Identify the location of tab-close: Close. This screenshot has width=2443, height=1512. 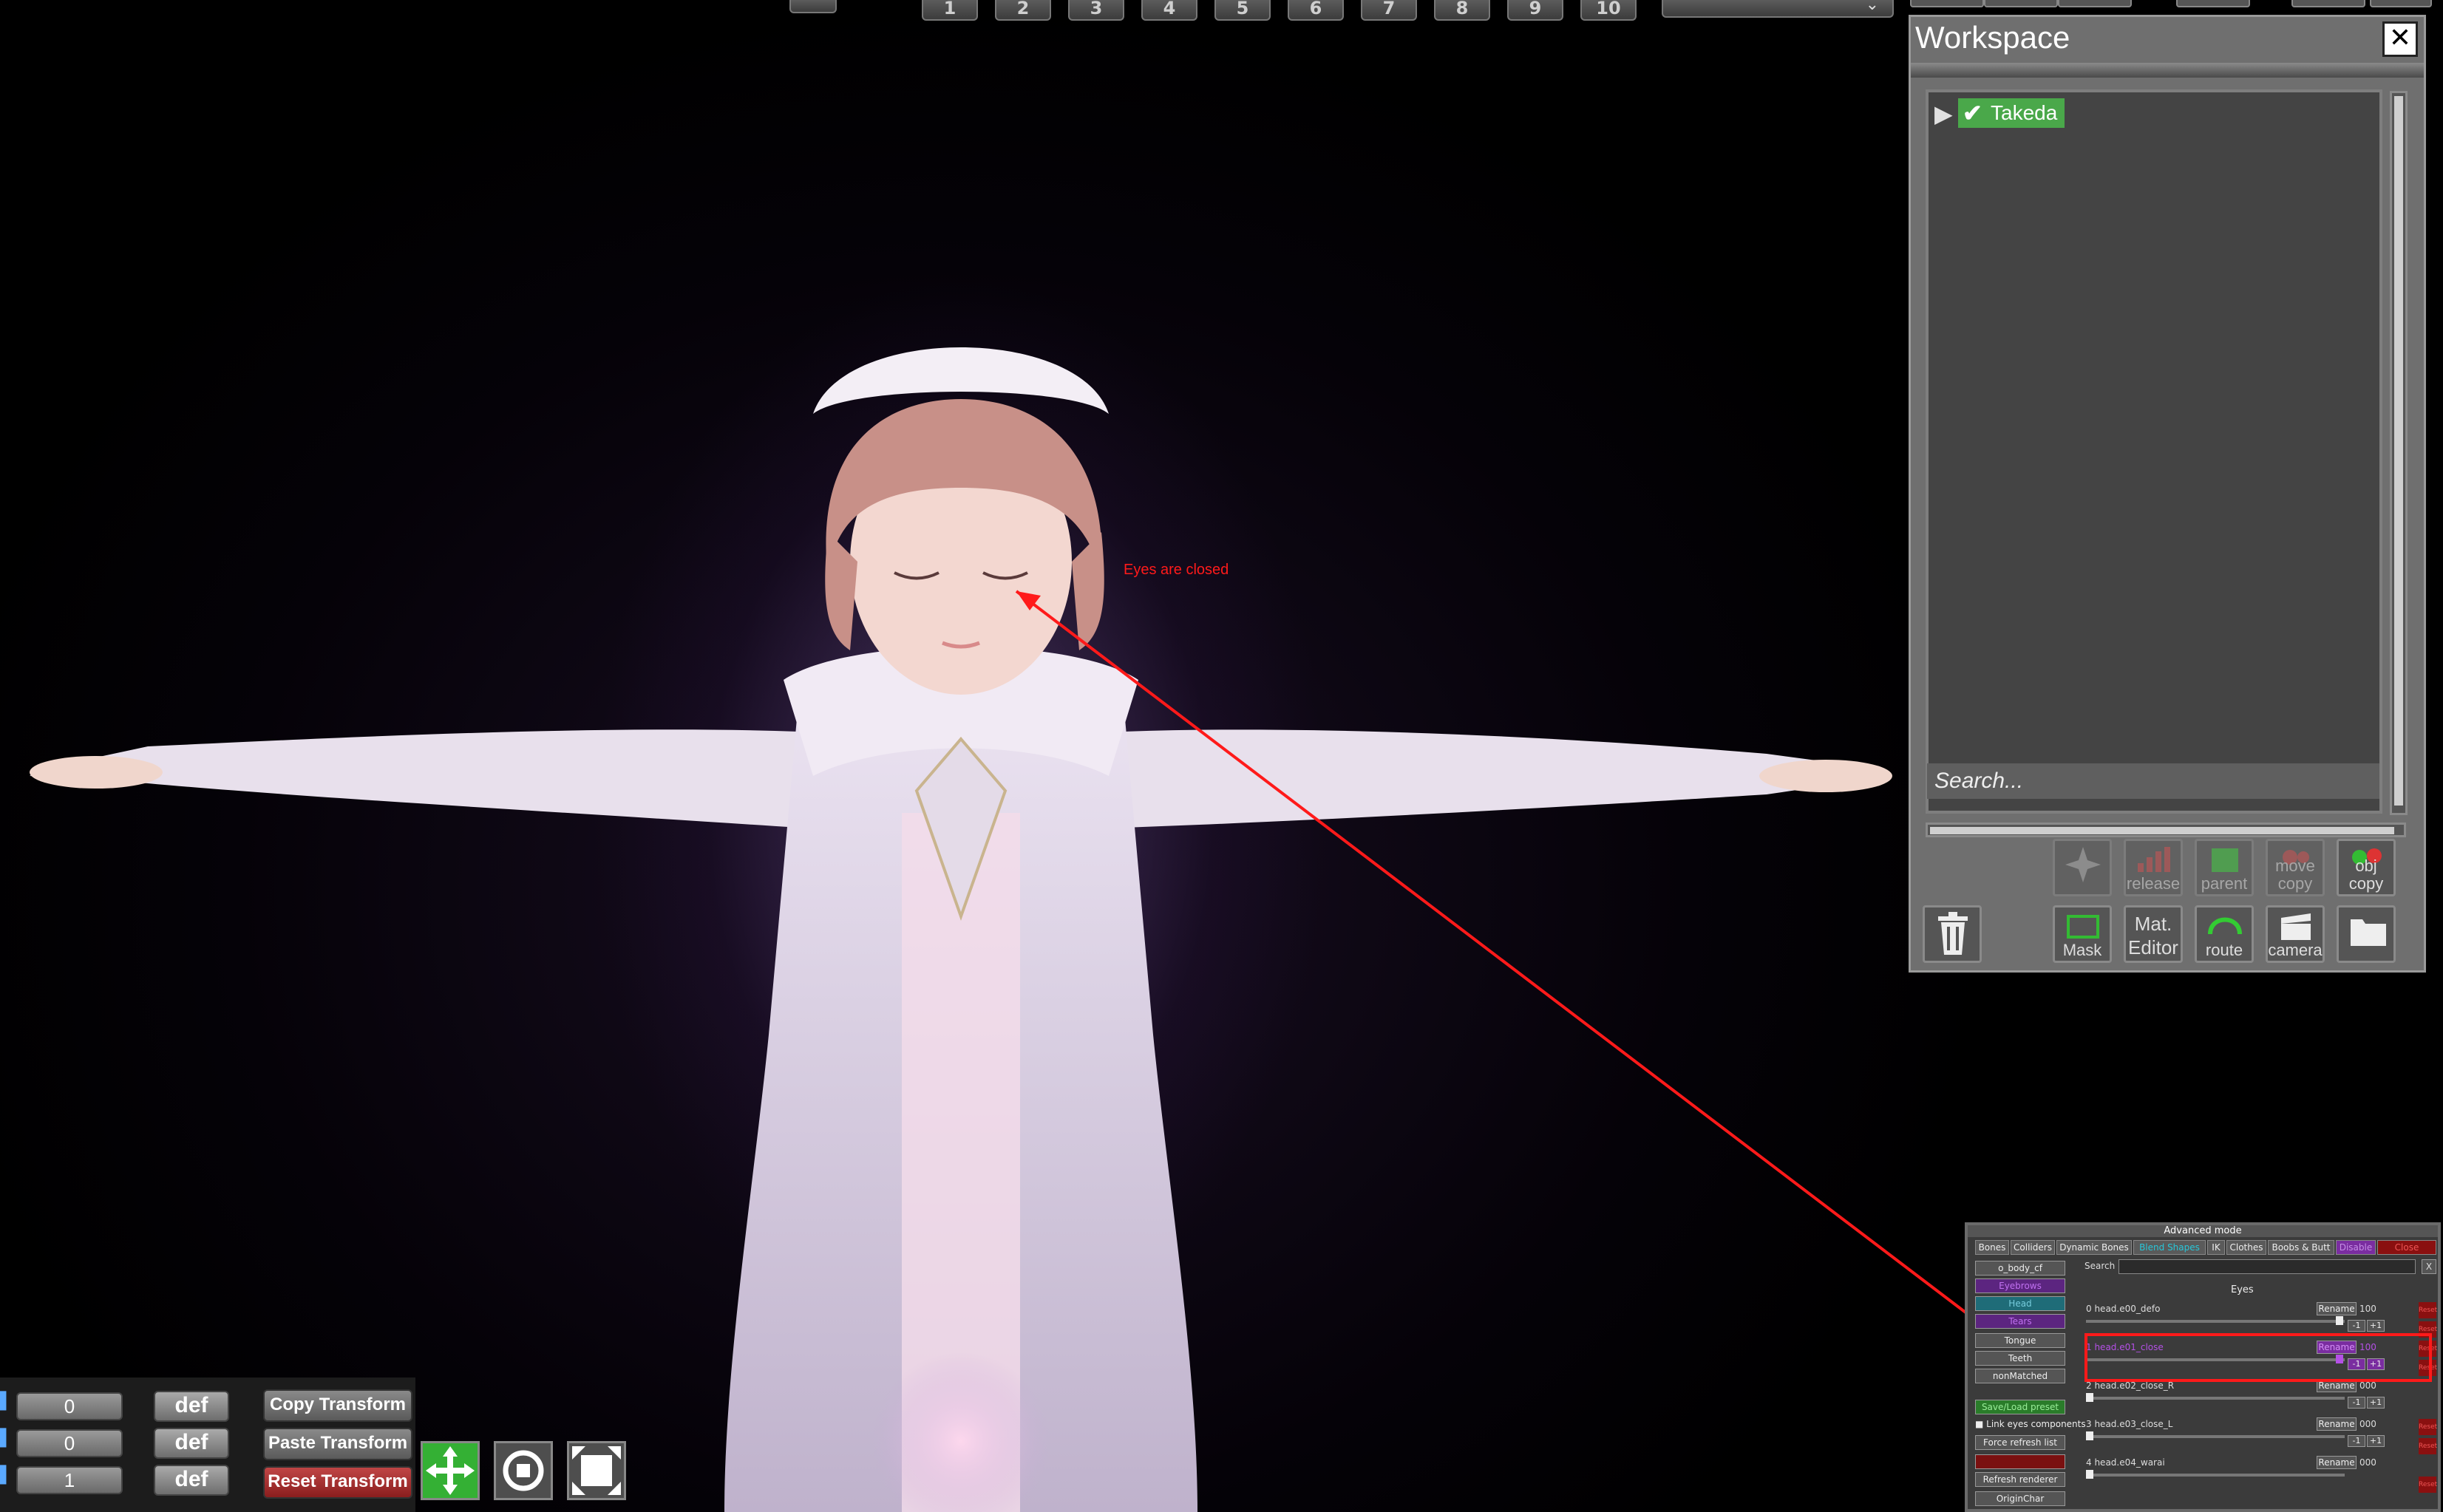
(2406, 1247).